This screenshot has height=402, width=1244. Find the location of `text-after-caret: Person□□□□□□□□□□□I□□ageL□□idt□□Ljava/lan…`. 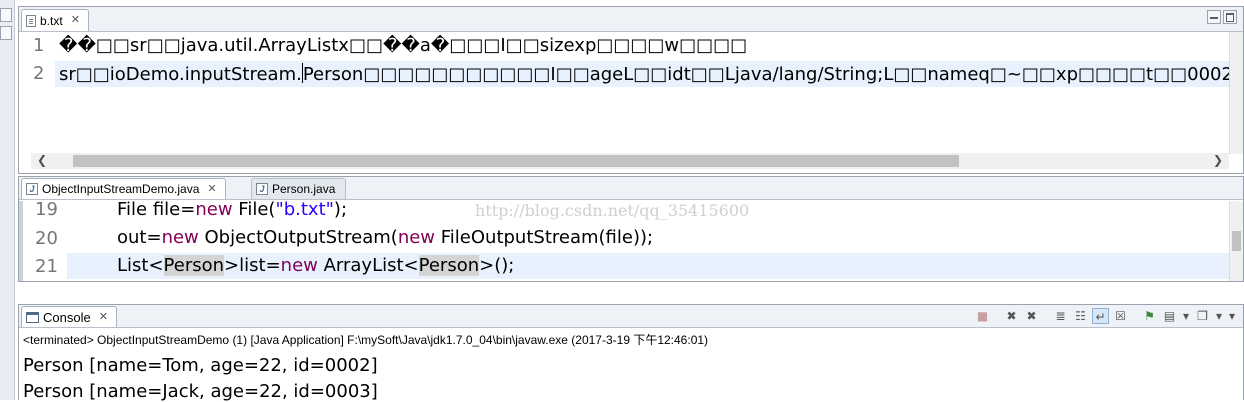

text-after-caret: Person□□□□□□□□□□□I□□ageL□□idt□□Ljava/lan… is located at coordinates (765, 74).